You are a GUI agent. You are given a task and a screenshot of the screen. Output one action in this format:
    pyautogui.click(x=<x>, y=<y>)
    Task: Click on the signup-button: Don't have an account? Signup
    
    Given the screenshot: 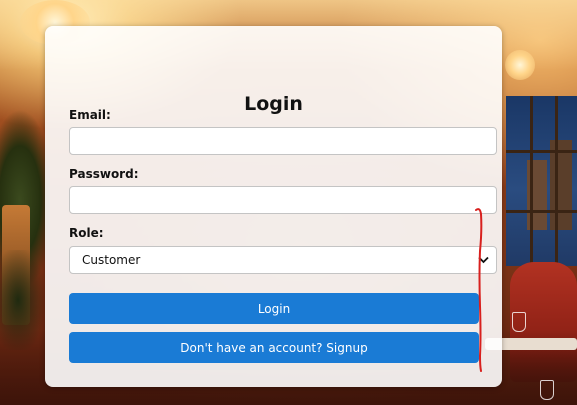 What is the action you would take?
    pyautogui.click(x=274, y=347)
    